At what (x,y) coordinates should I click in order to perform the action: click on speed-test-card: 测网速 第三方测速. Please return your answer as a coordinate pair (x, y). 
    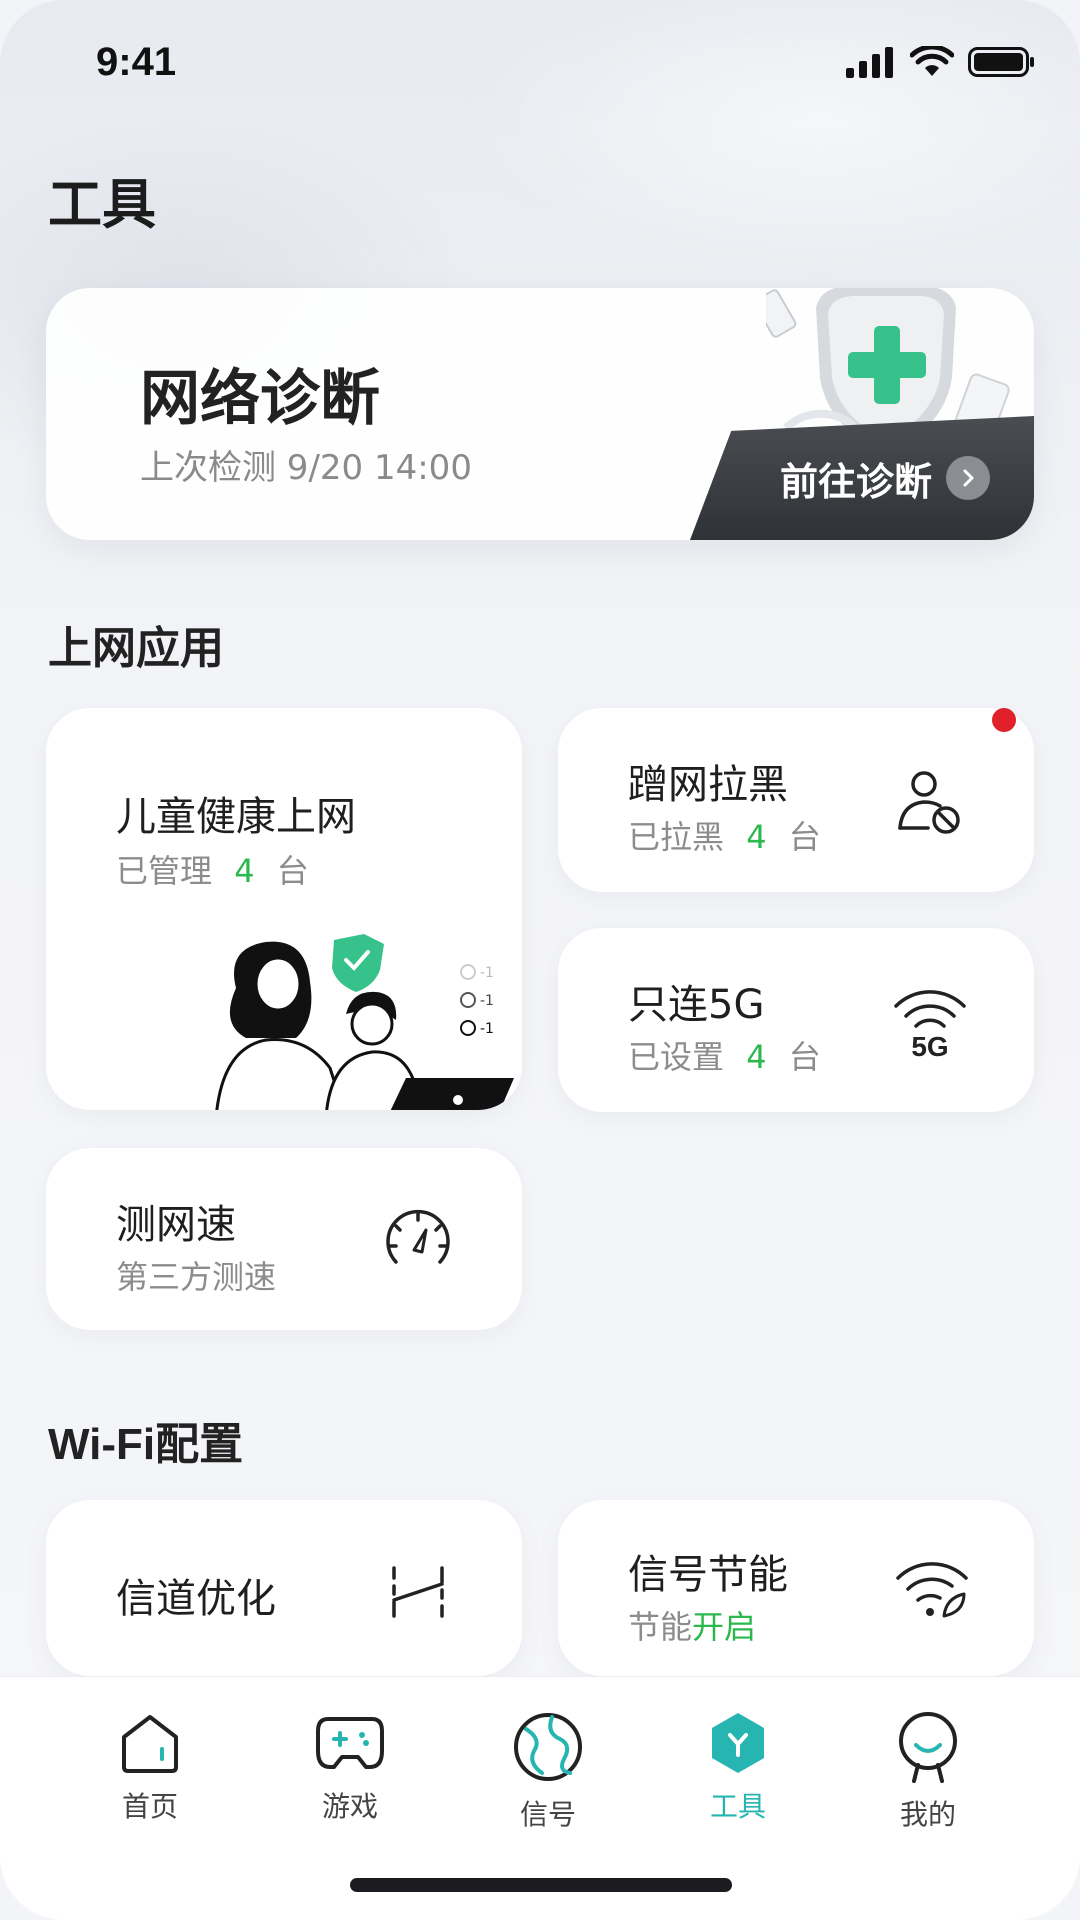
    Looking at the image, I should click on (284, 1239).